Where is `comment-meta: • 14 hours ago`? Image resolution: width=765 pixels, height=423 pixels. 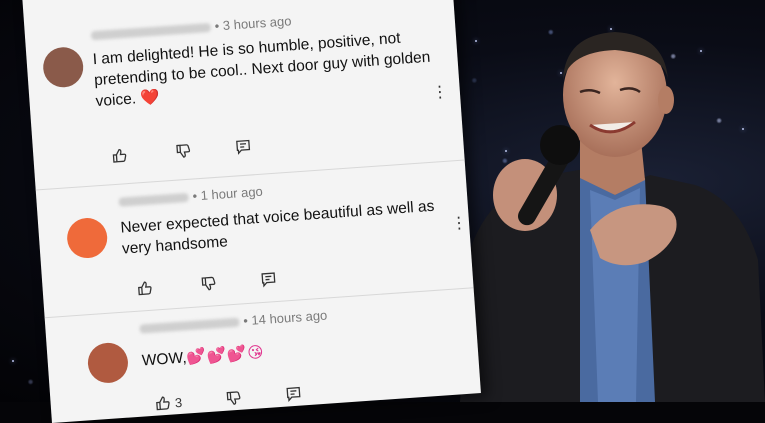 comment-meta: • 14 hours ago is located at coordinates (233, 322).